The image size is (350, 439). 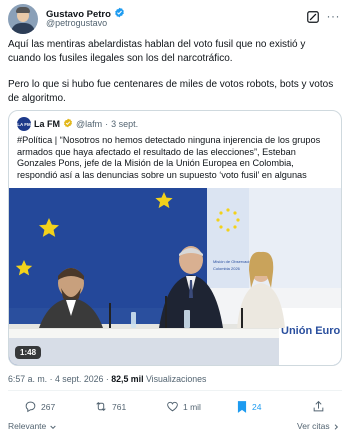 I want to click on banner-text-line1: Unión Europea, so click(x=311, y=331).